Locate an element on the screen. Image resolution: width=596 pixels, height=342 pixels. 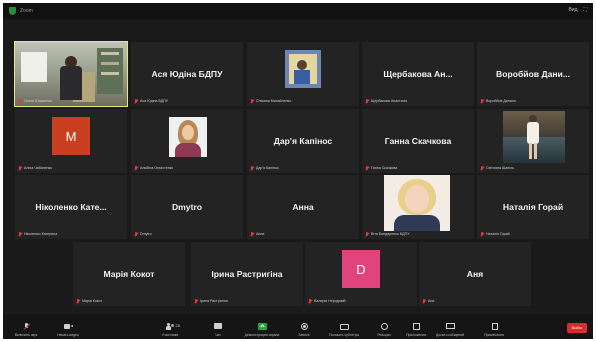
caption-text: Воробйов Данило is located at coordinates (501, 101).